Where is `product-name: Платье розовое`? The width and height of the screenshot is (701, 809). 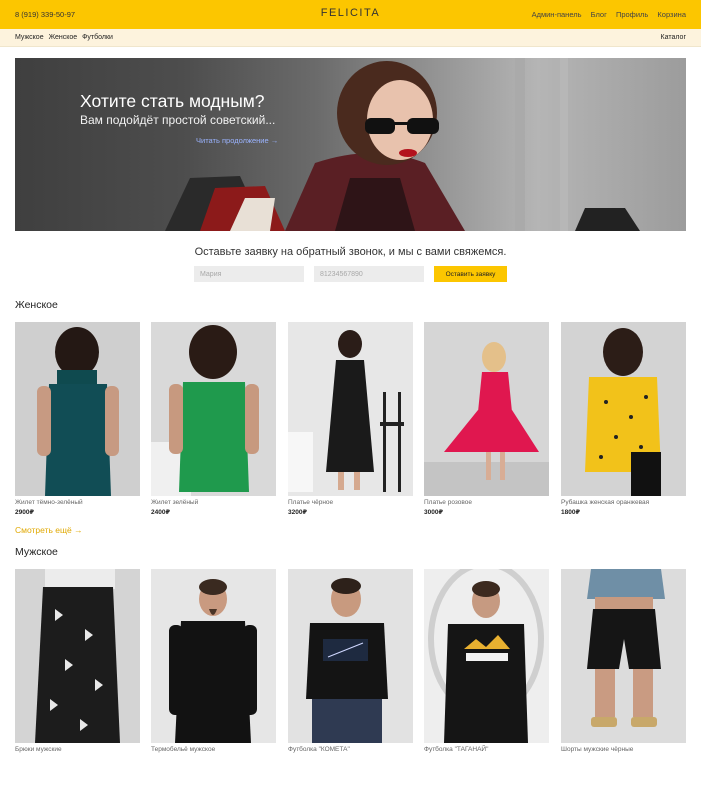
product-name: Платье розовое is located at coordinates (486, 502).